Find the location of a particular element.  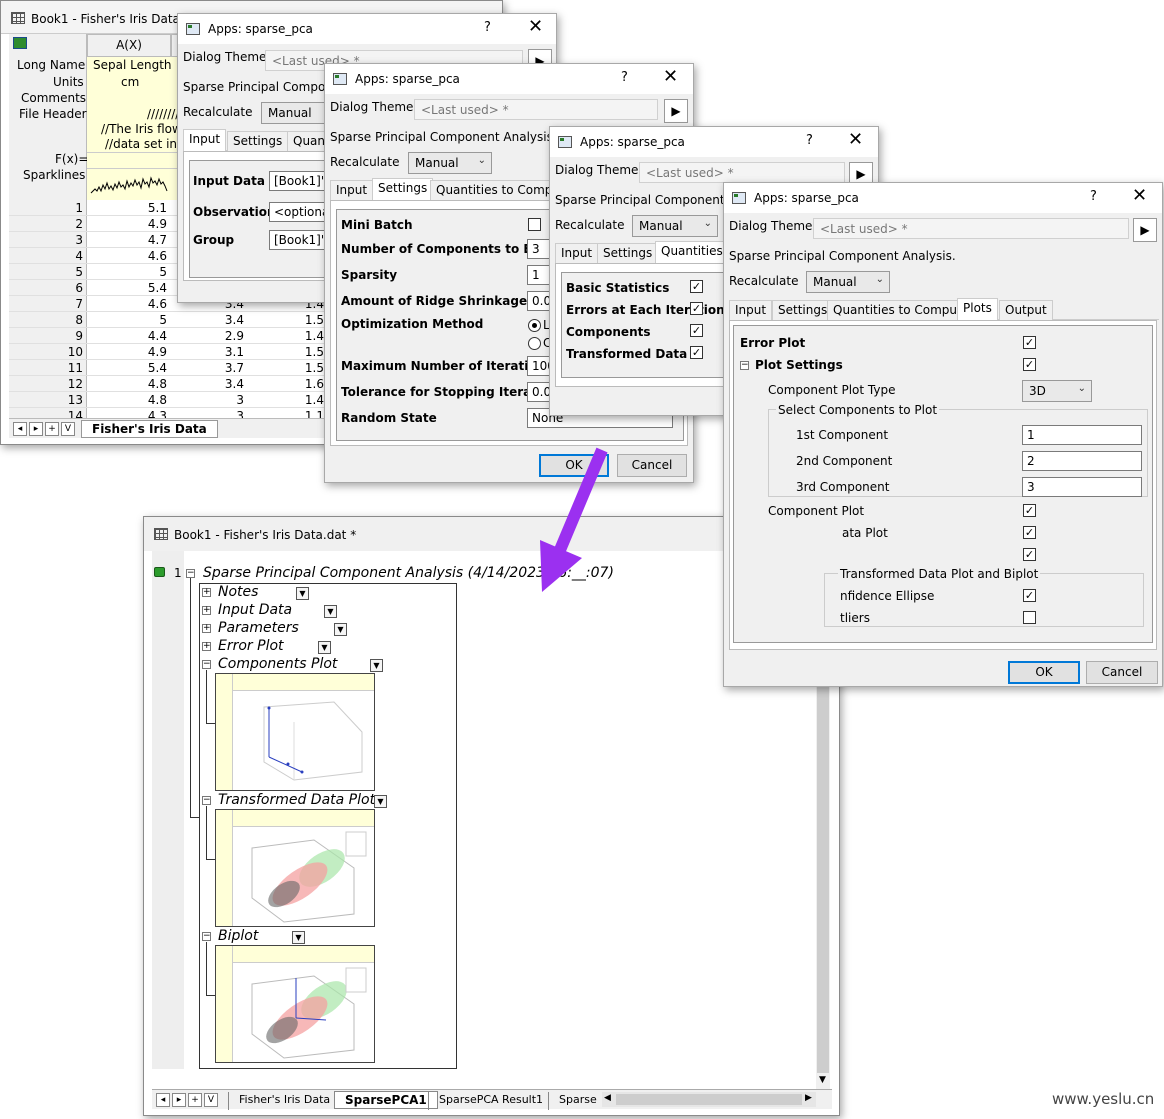

sheet-tab-iris: Fisher's Iris Data is located at coordinates (284, 1101).